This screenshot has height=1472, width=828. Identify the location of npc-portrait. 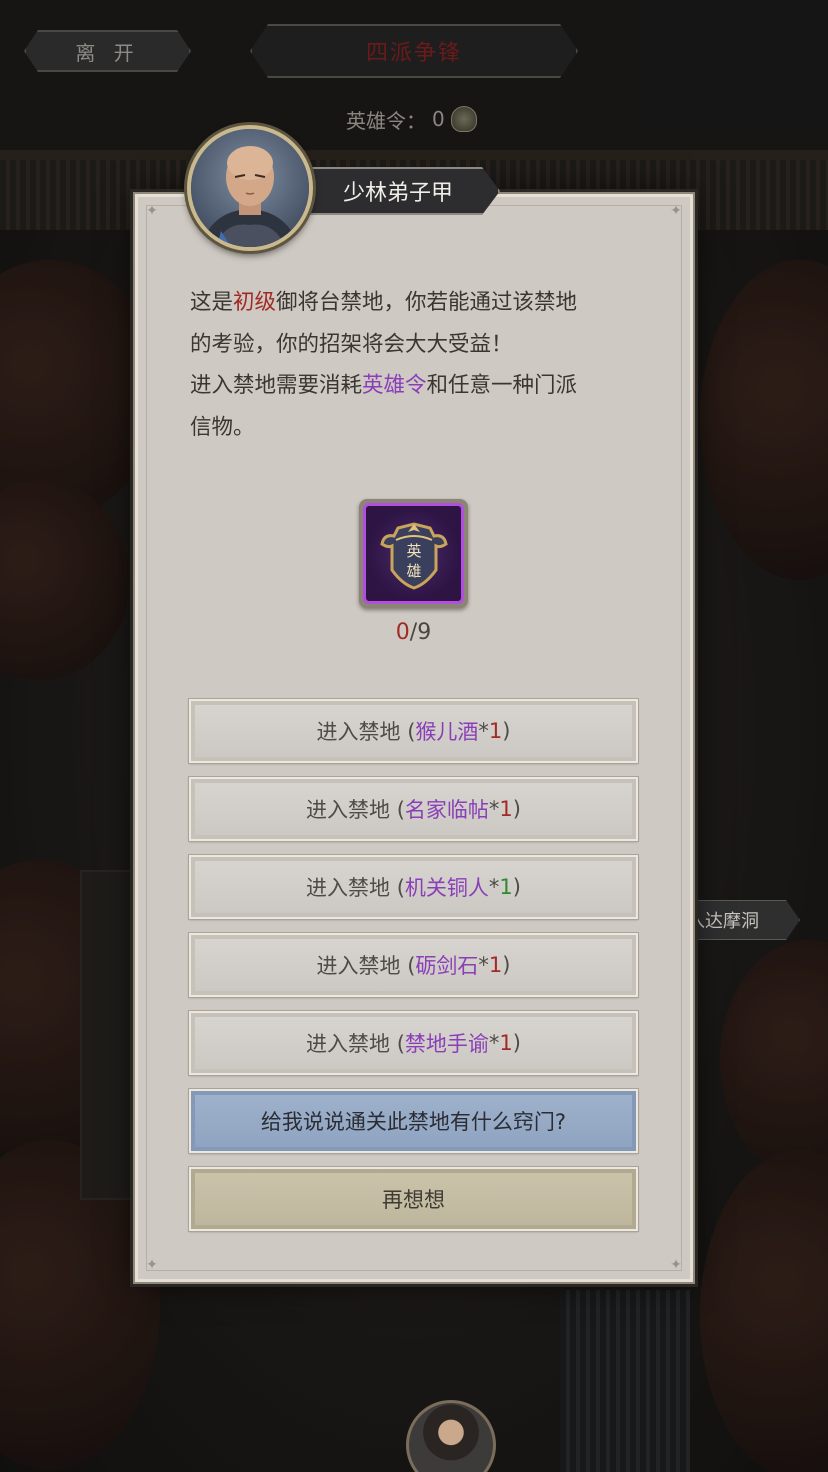
(250, 188).